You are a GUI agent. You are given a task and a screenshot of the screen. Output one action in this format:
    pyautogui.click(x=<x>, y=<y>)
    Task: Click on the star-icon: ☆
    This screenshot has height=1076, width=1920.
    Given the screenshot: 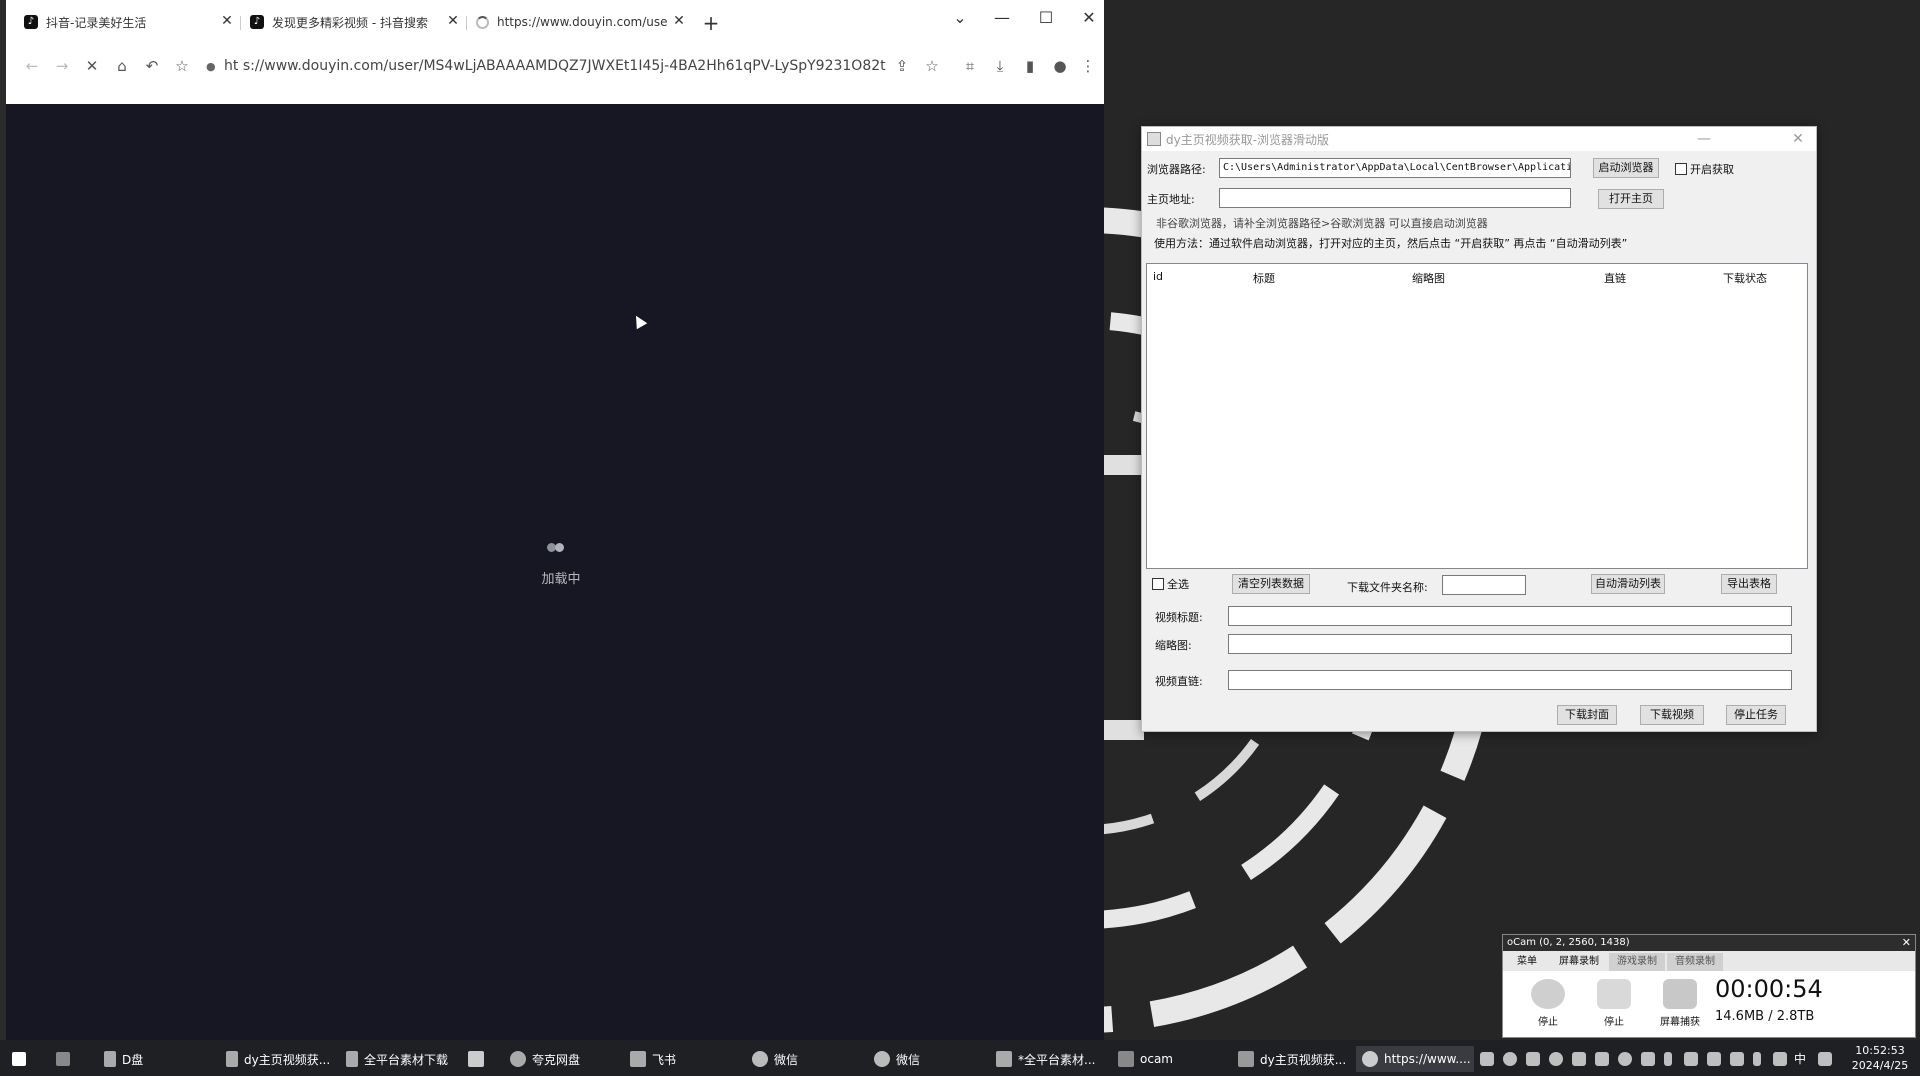 What is the action you would take?
    pyautogui.click(x=932, y=66)
    